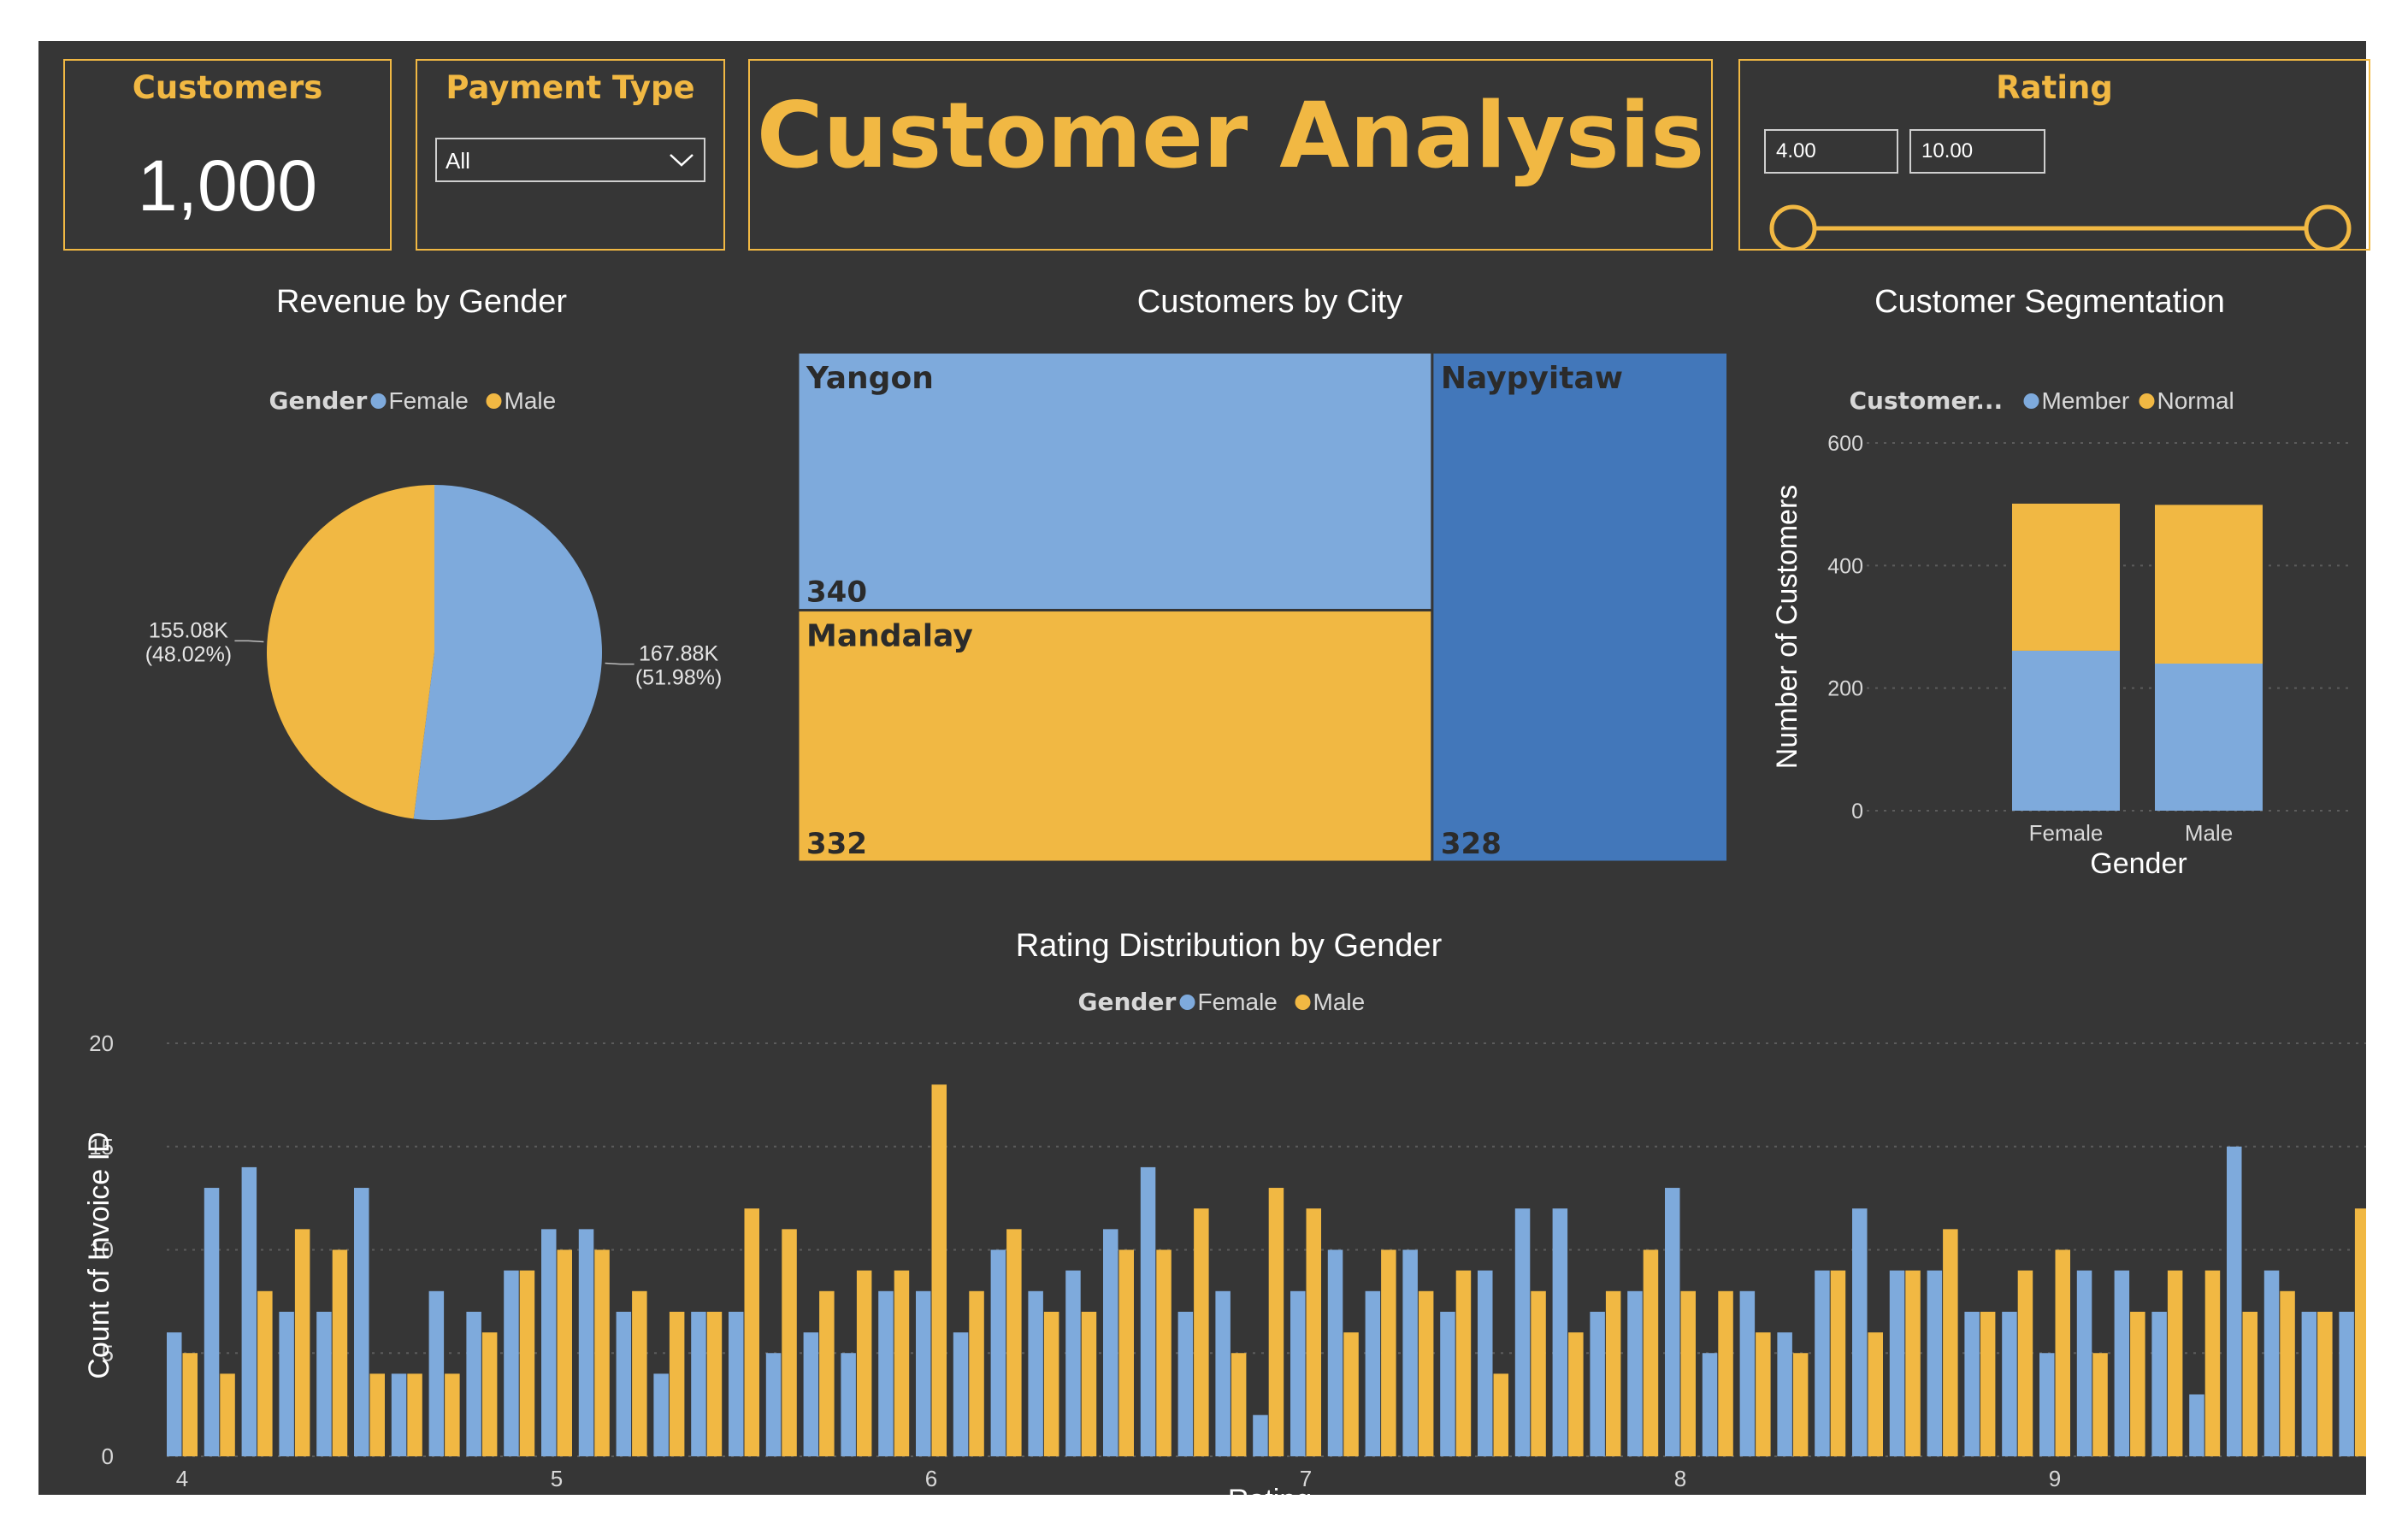 The image size is (2408, 1535). Describe the element at coordinates (2086, 400) in the screenshot. I see `segmentation-legend-item-member: Member` at that location.